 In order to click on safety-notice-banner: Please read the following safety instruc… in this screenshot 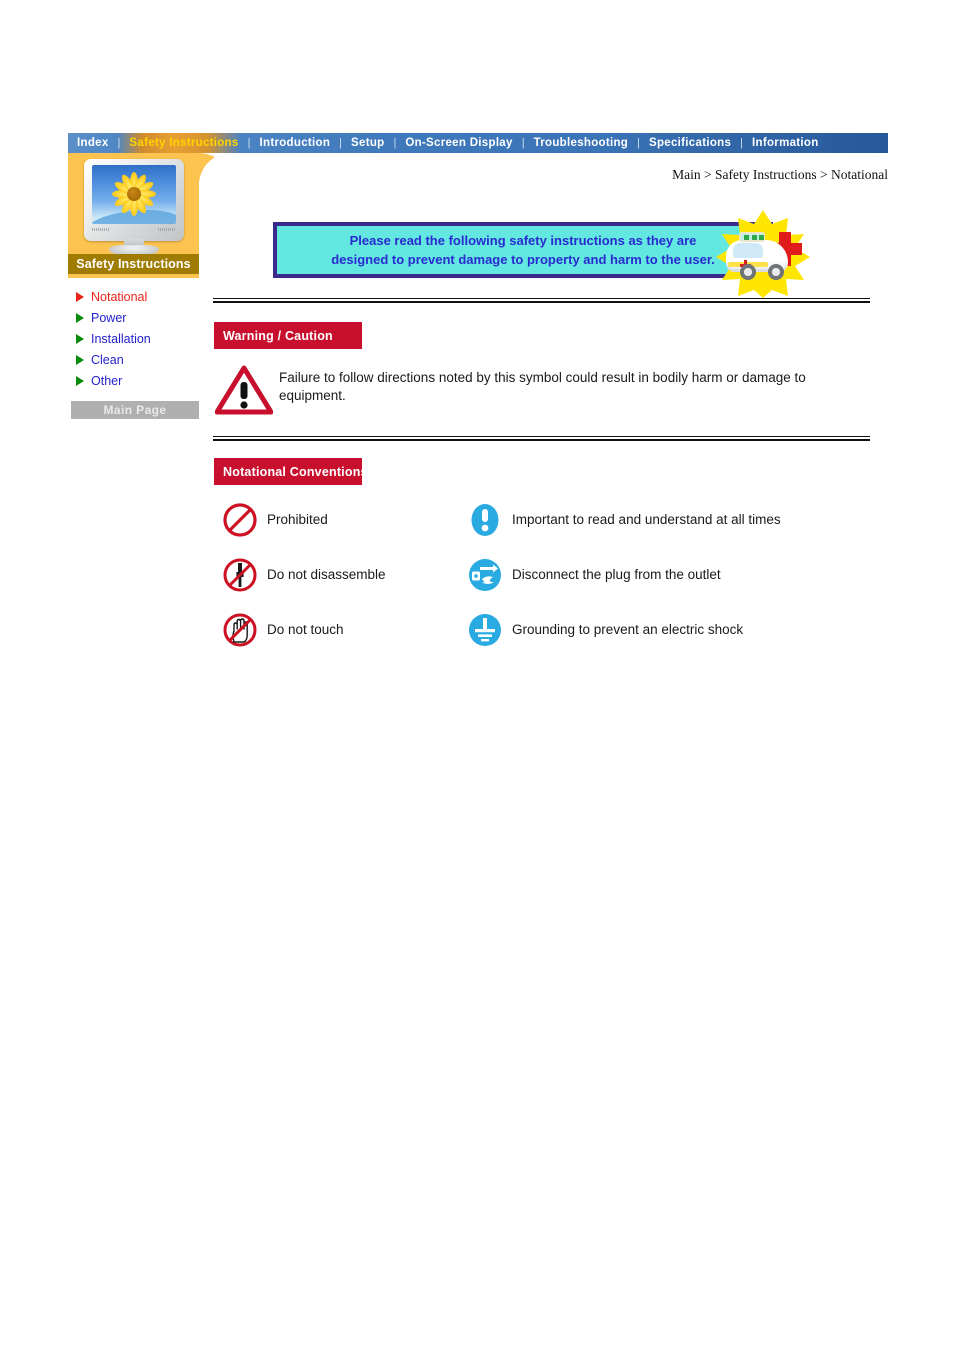, I will do `click(523, 250)`.